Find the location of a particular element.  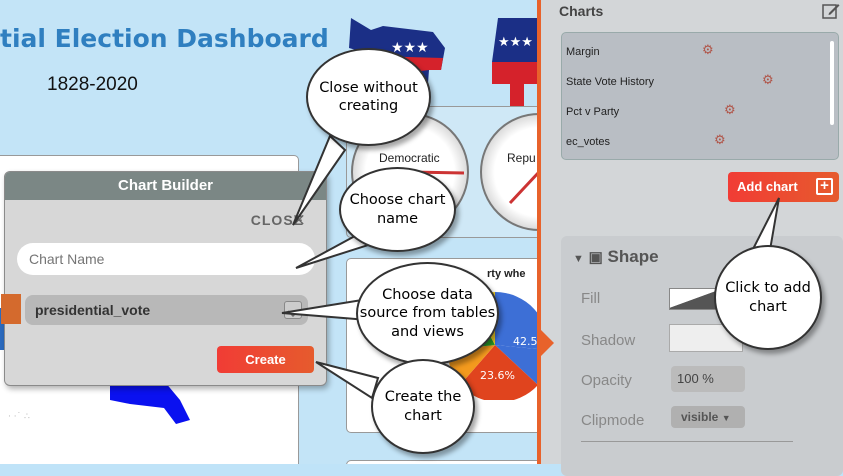

shadow-label: Shadow is located at coordinates (608, 340).